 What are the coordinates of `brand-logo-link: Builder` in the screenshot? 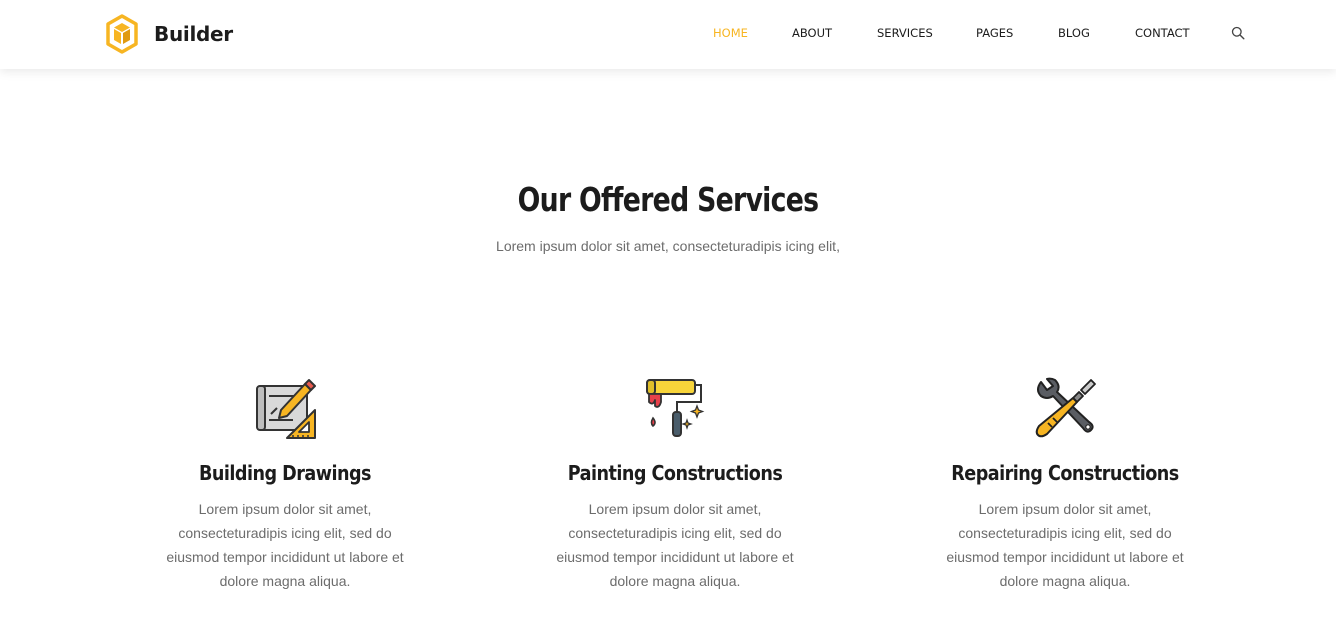 It's located at (169, 34).